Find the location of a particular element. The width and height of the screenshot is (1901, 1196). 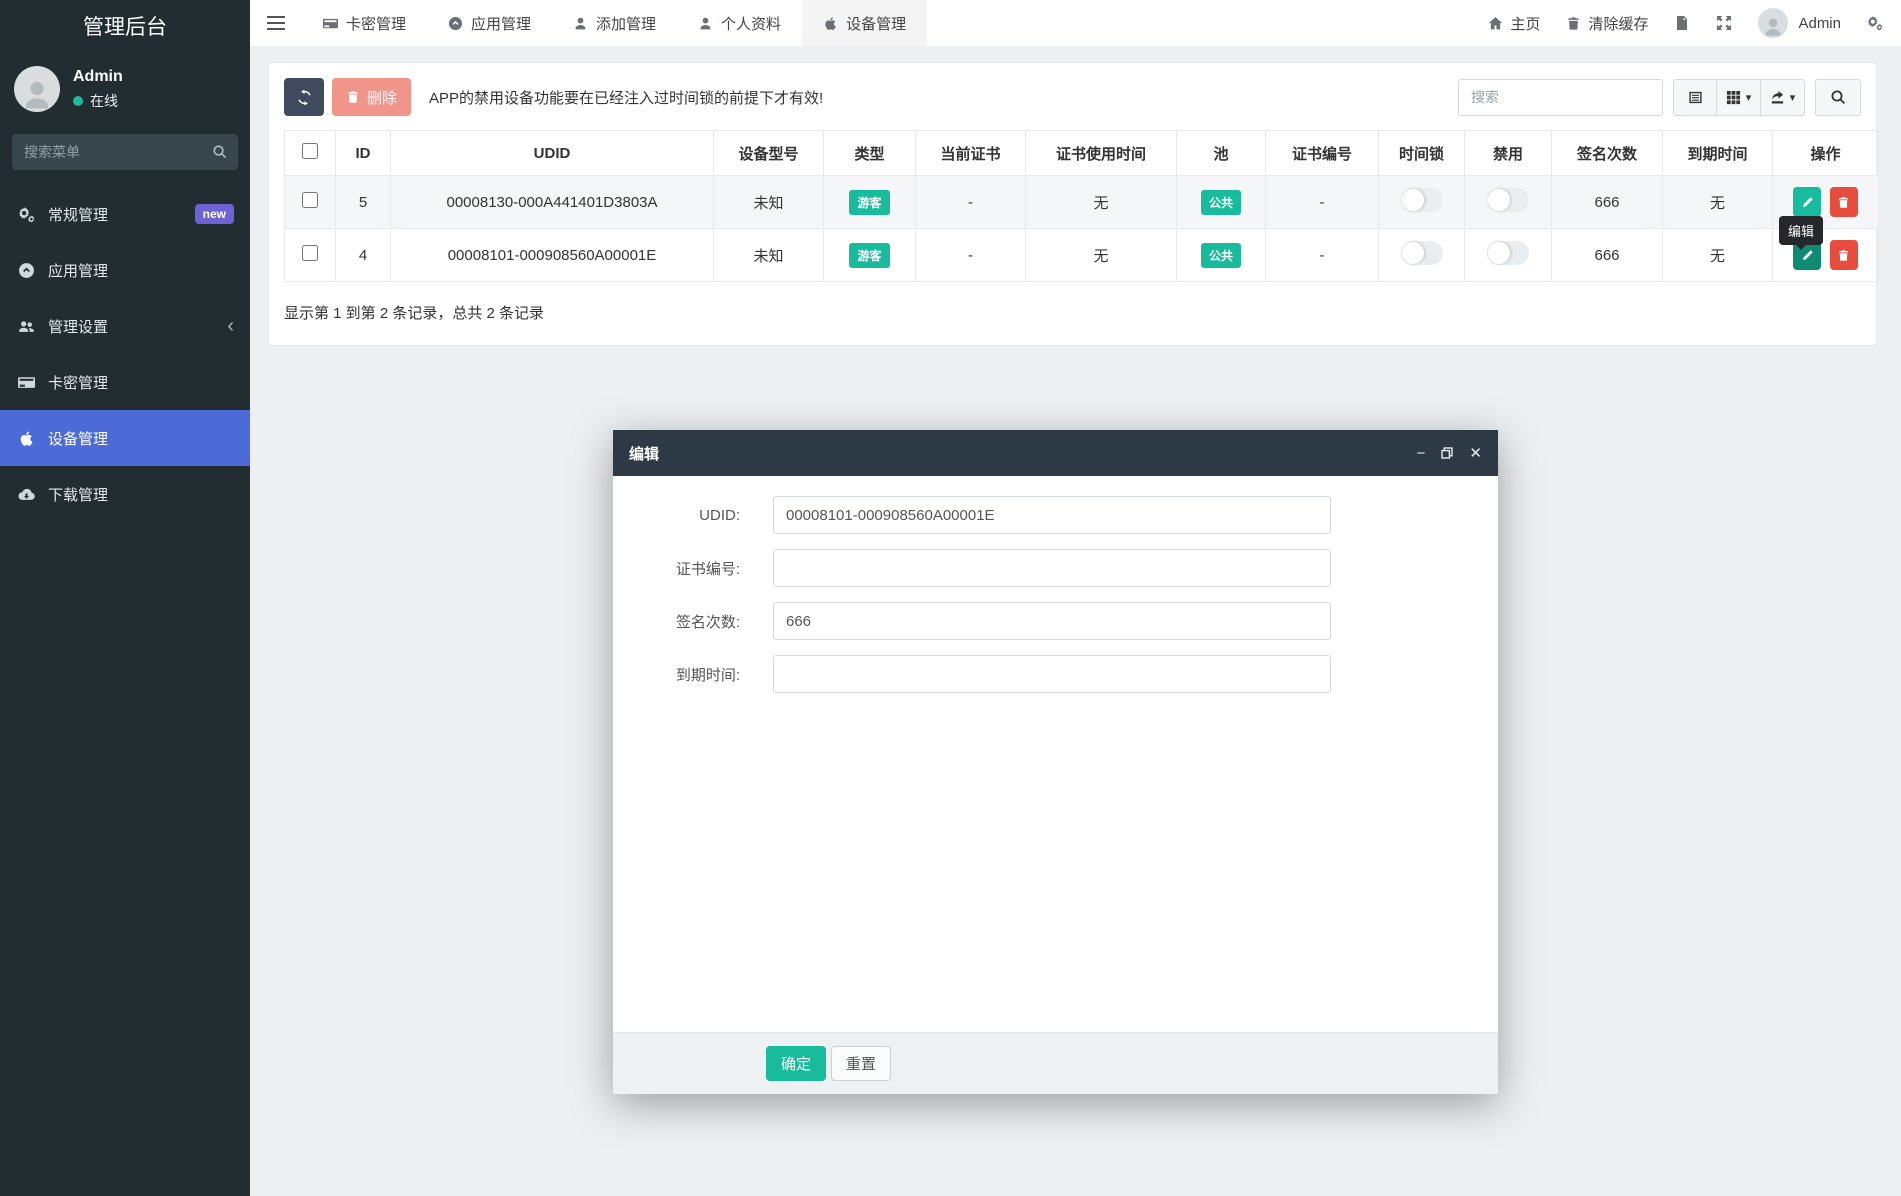

app-circle-icon is located at coordinates (26, 270).